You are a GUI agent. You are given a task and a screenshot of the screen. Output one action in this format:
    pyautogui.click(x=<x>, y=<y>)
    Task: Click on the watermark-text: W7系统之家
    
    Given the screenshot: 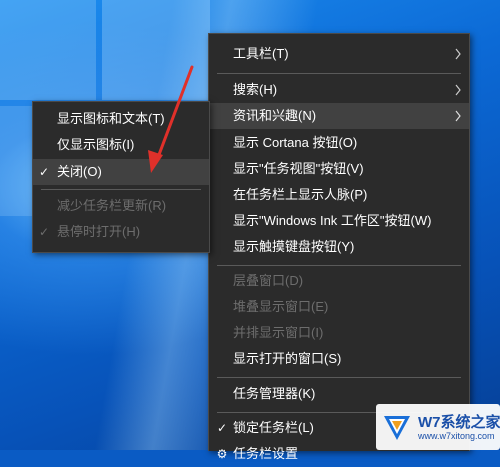 What is the action you would take?
    pyautogui.click(x=459, y=422)
    